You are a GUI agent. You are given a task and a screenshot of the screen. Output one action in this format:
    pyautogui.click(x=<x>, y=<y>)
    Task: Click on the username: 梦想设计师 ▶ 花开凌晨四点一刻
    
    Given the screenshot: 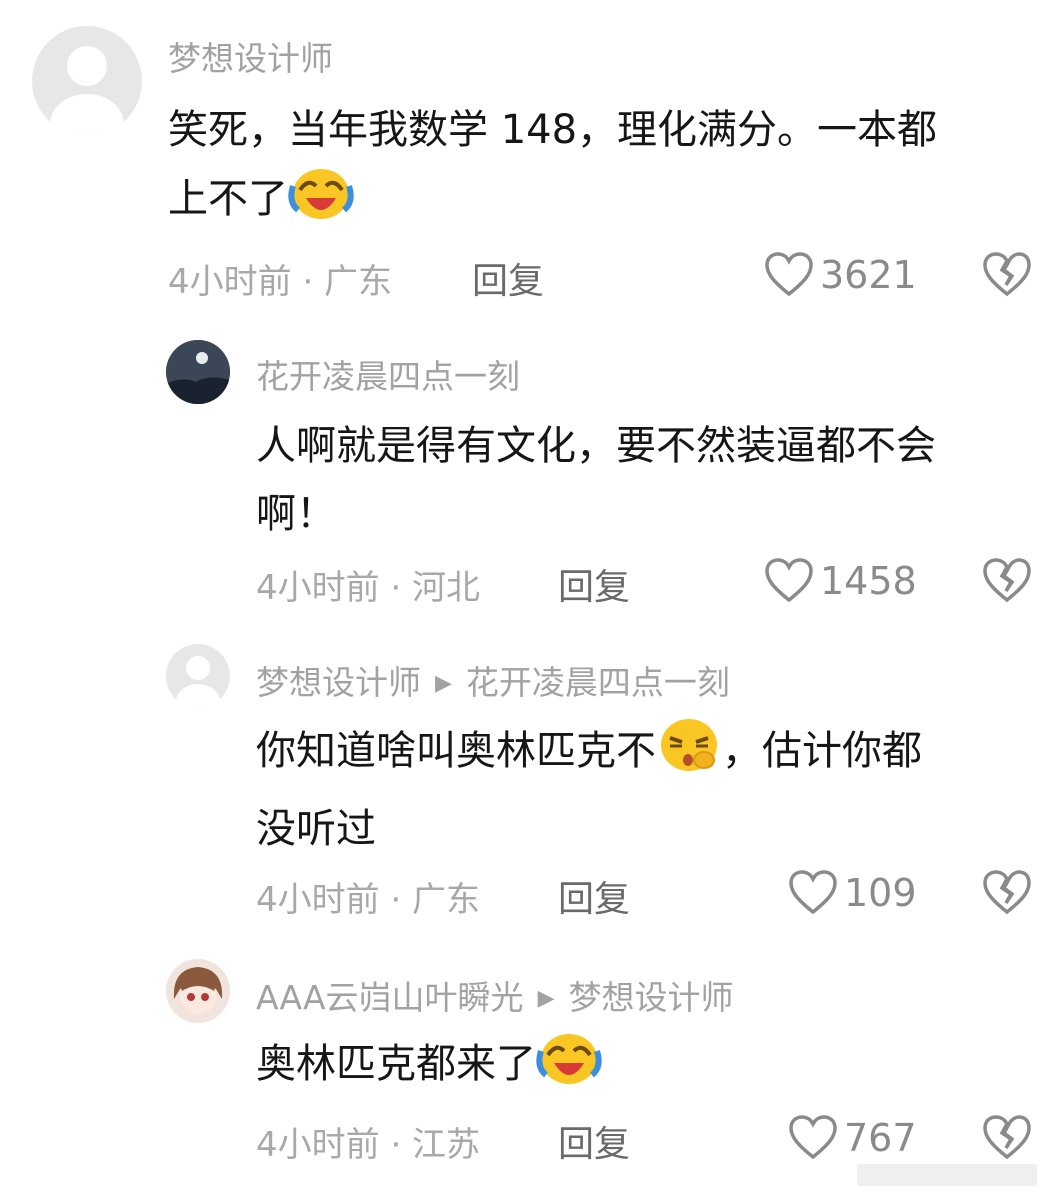 What is the action you would take?
    pyautogui.click(x=493, y=680)
    